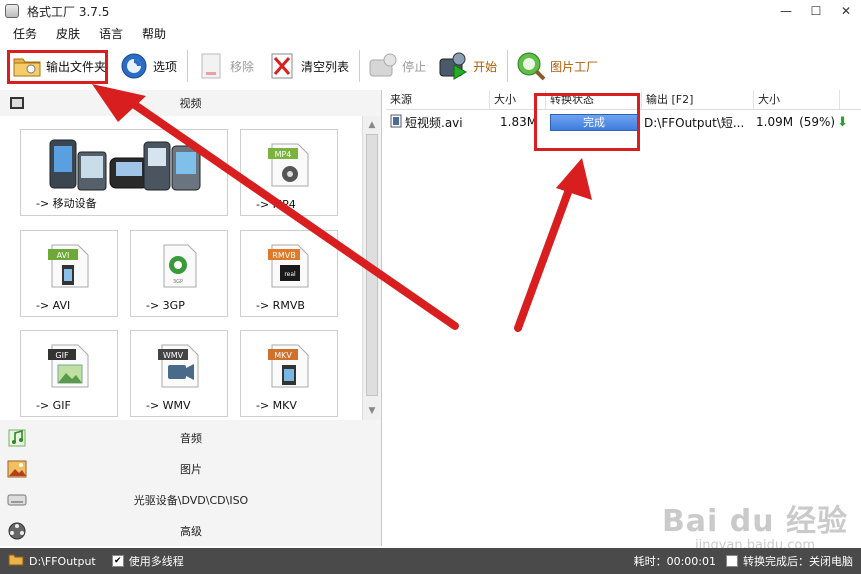  What do you see at coordinates (179, 367) in the screenshot?
I see `wmv-file-icon: WMV` at bounding box center [179, 367].